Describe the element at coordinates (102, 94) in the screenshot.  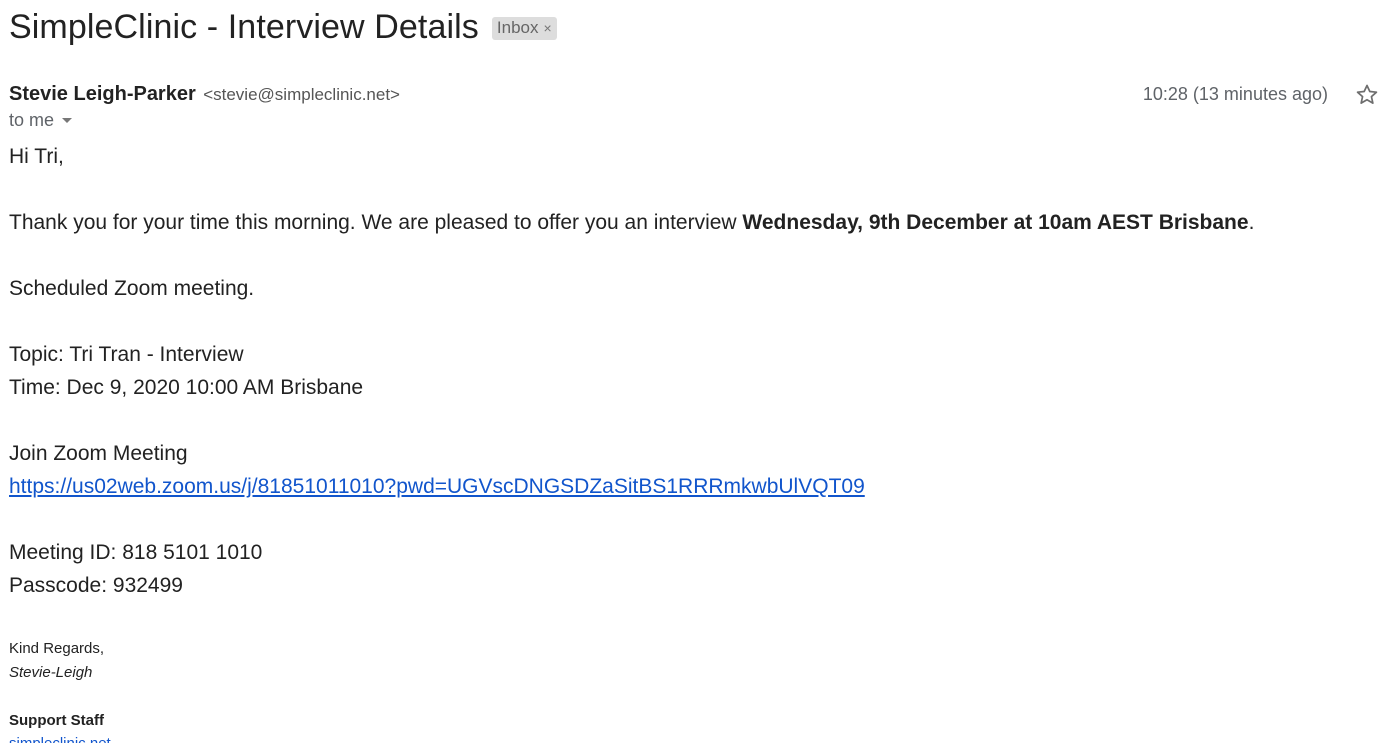
I see `sender-name: Stevie Leigh-Parker` at that location.